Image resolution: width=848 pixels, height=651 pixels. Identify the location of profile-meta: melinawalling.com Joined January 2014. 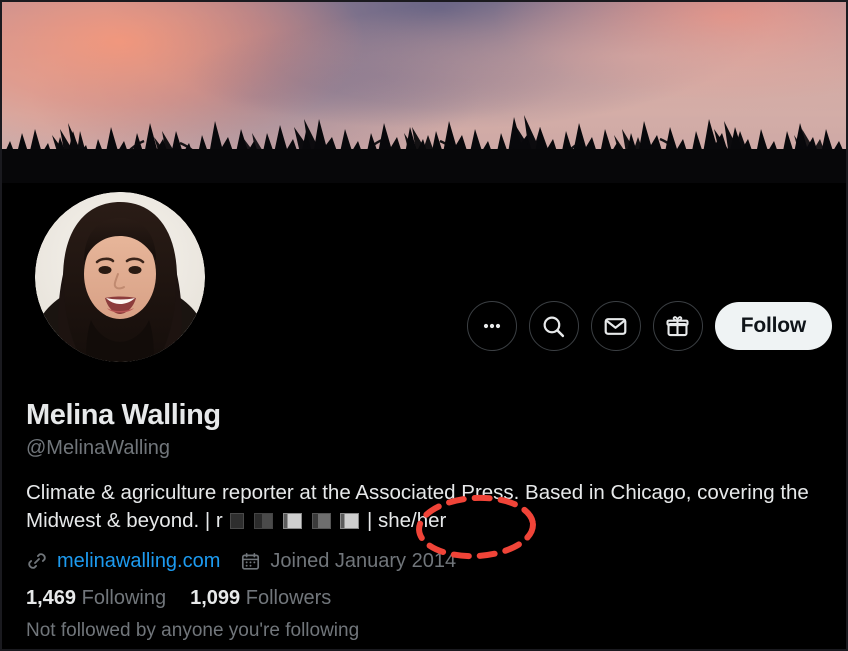
(432, 561).